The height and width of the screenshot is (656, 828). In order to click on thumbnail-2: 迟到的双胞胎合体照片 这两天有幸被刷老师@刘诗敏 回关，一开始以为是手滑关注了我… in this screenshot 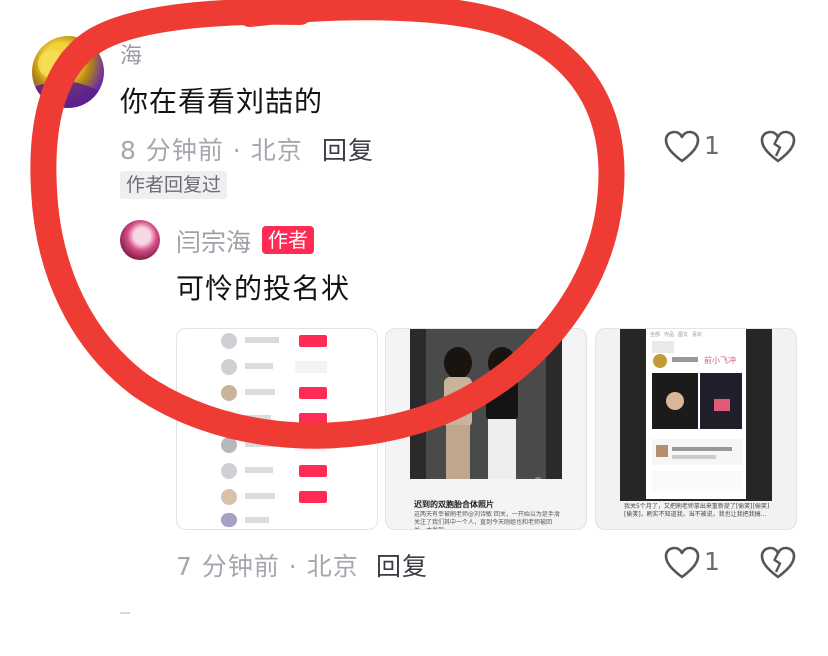, I will do `click(486, 429)`.